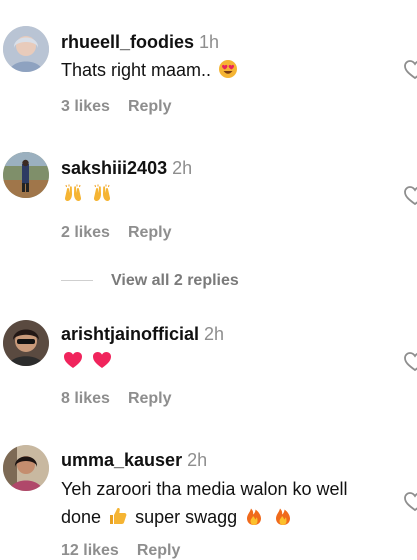 This screenshot has height=560, width=417. I want to click on comment-header: rhueell_foodies 1h, so click(140, 42).